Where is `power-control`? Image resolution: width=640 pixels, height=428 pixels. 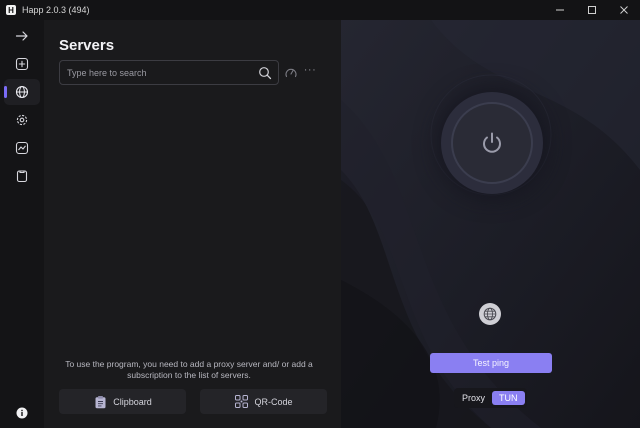
power-control is located at coordinates (492, 143).